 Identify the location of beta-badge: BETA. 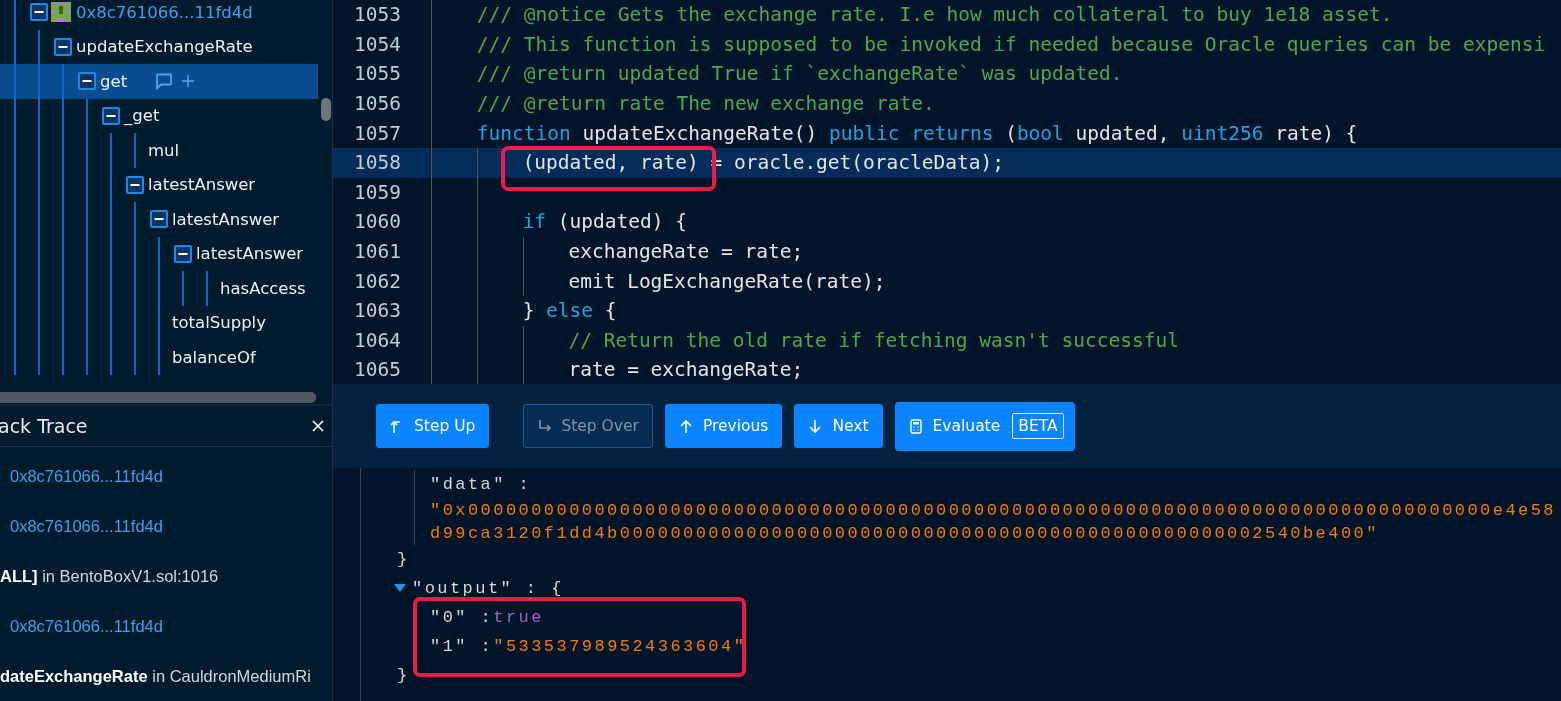
(1038, 426).